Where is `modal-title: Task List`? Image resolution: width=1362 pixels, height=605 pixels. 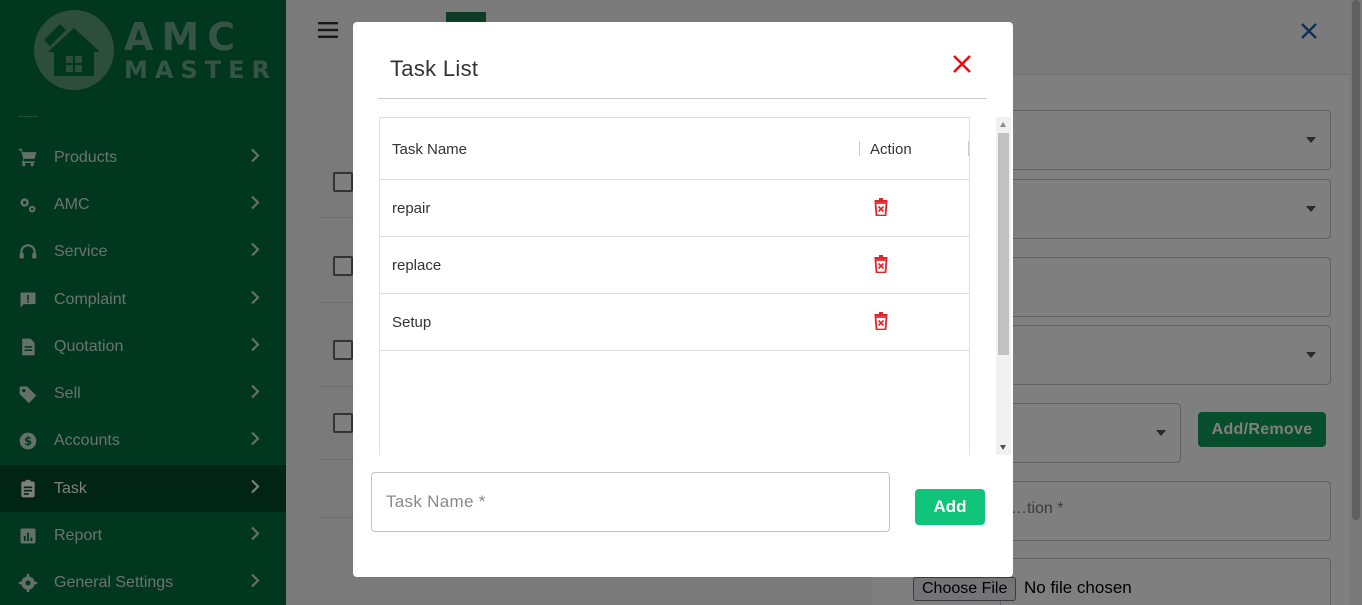 modal-title: Task List is located at coordinates (434, 68).